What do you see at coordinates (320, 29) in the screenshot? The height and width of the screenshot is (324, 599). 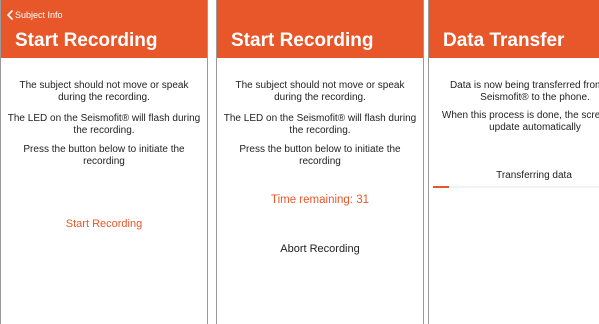 I see `header-bar: Start Recording` at bounding box center [320, 29].